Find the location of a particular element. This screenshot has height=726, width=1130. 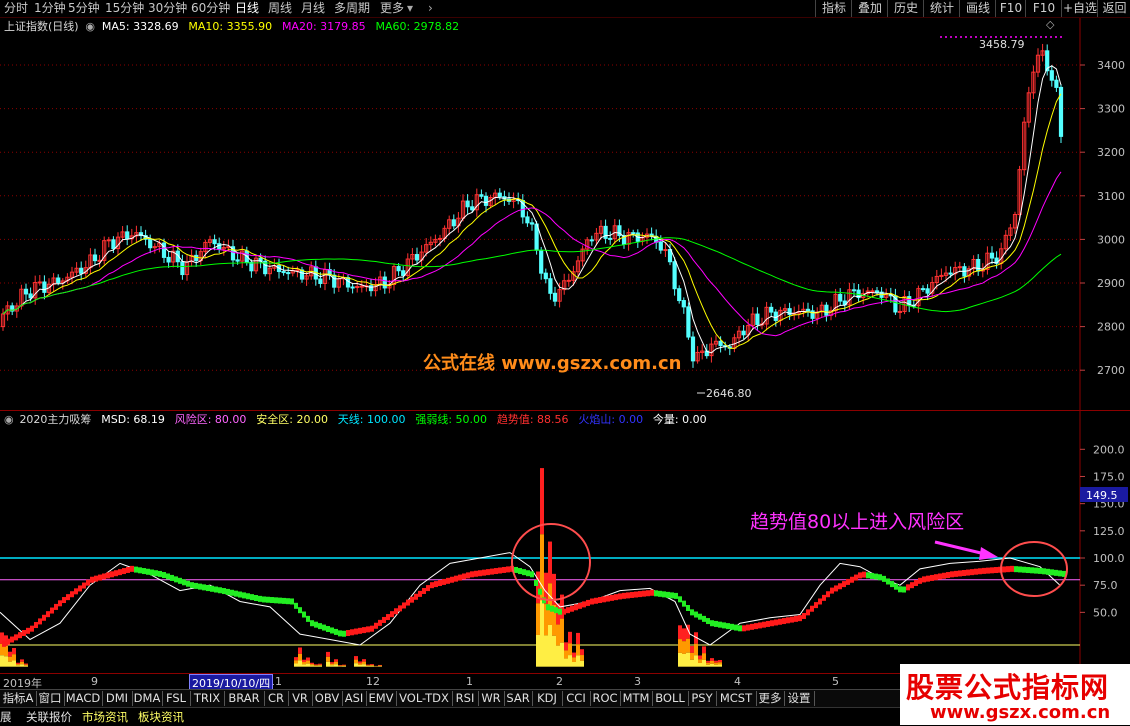

period-tab-1min: 1分钟 is located at coordinates (50, 8).